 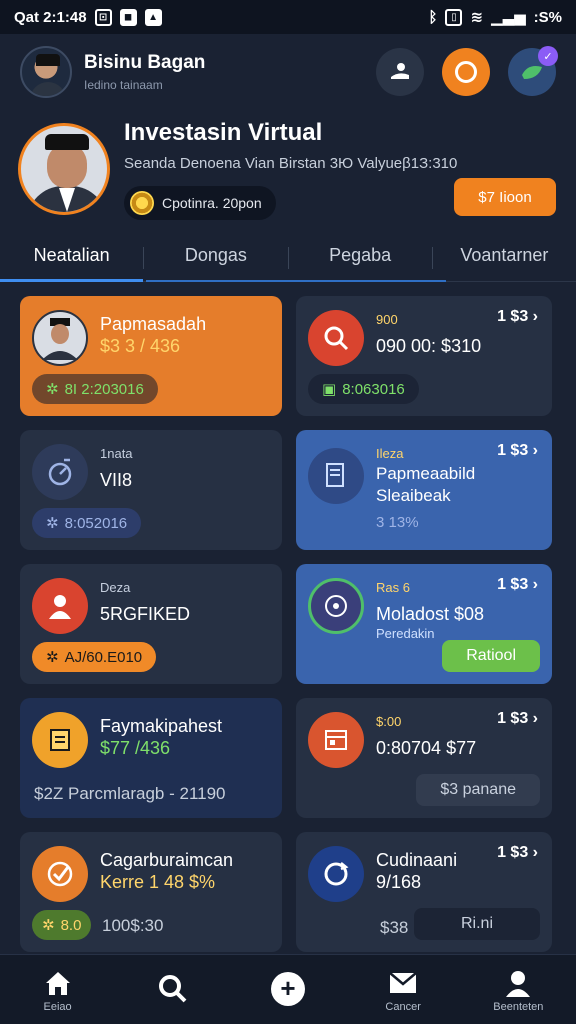 What do you see at coordinates (87, 523) in the screenshot?
I see `card-pill: ✲ 8:052016` at bounding box center [87, 523].